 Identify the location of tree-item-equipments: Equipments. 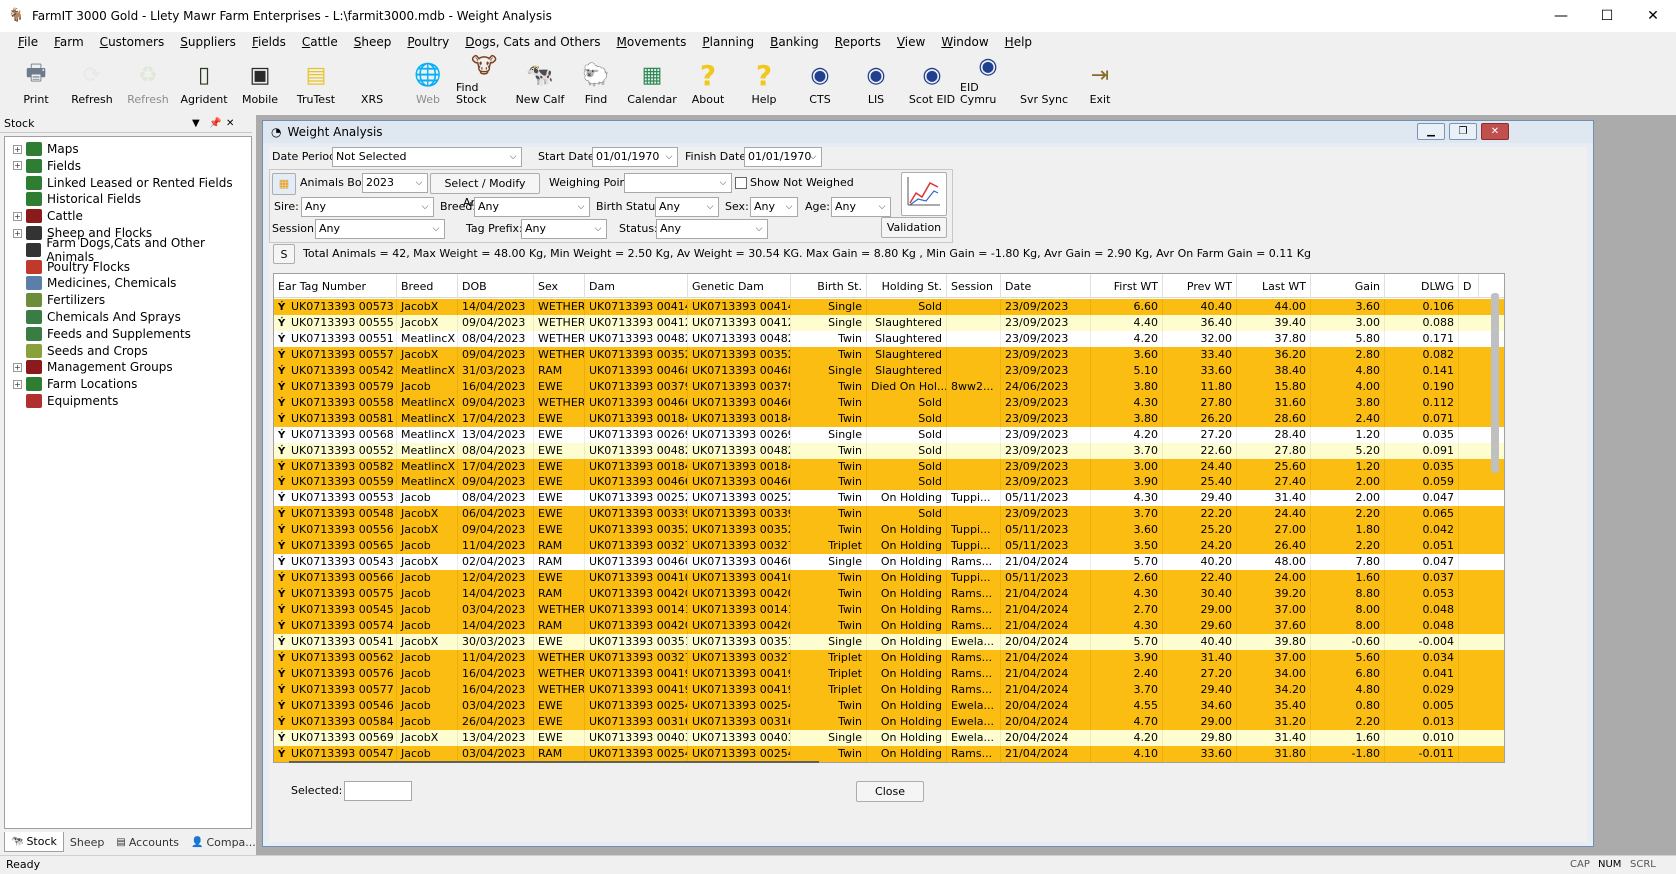
(65, 401).